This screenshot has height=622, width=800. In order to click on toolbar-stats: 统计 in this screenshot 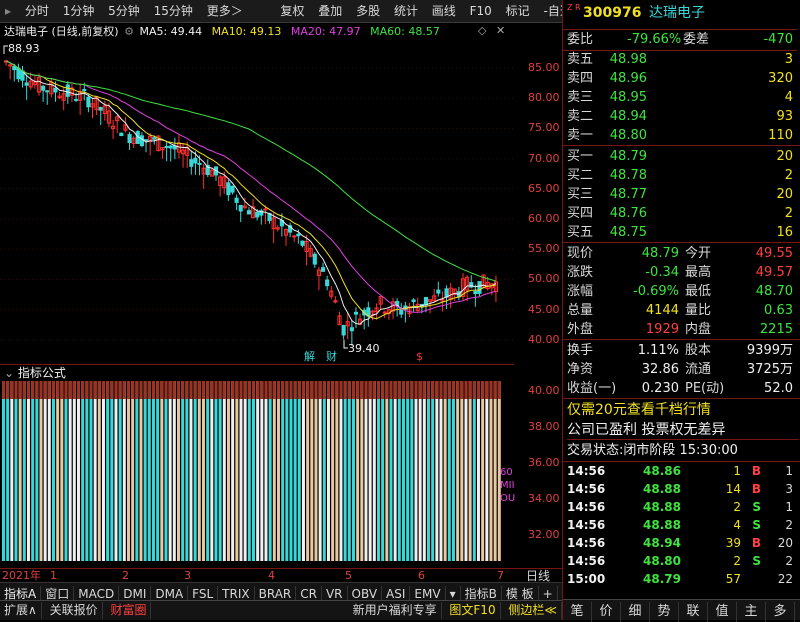, I will do `click(406, 11)`.